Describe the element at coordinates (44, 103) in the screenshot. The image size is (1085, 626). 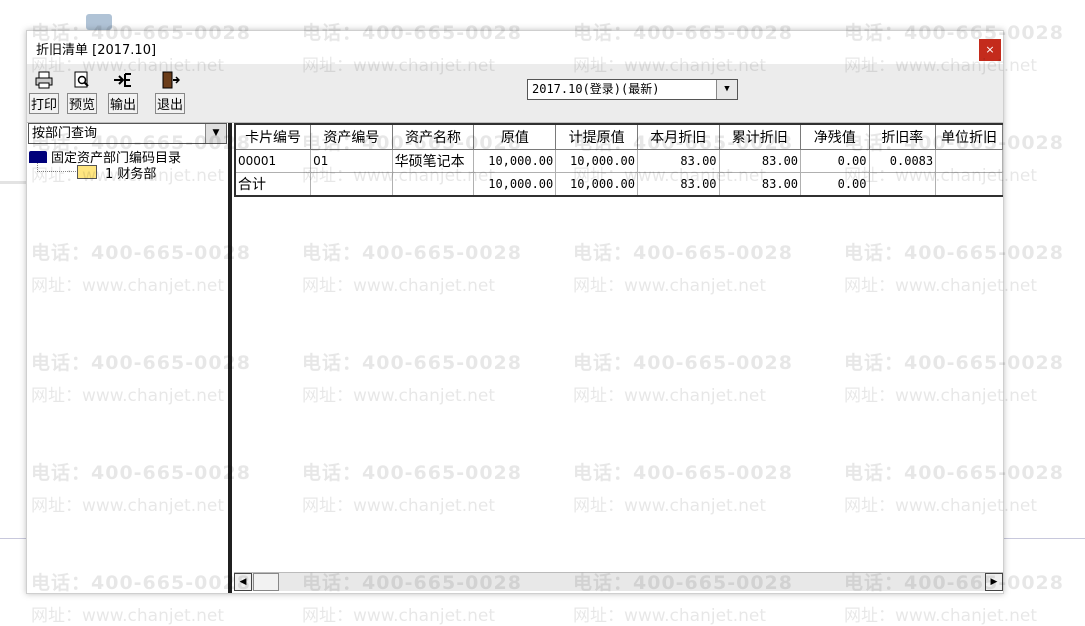
I see `print-label: 打印` at that location.